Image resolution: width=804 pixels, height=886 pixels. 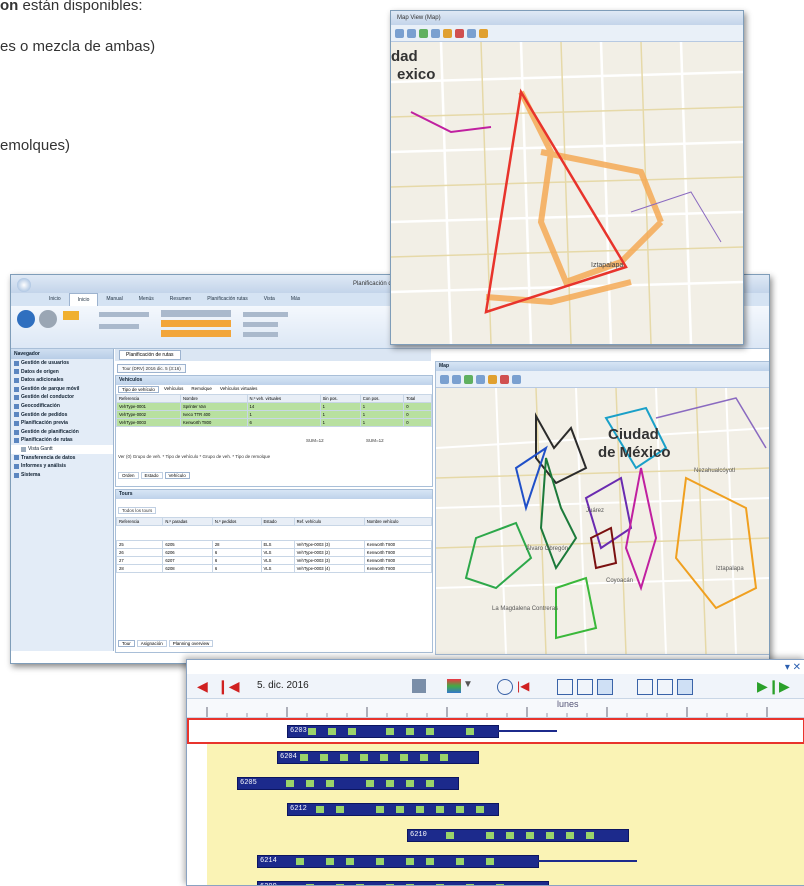 What do you see at coordinates (62, 363) in the screenshot?
I see `nav-item: Gestión de usuarios` at bounding box center [62, 363].